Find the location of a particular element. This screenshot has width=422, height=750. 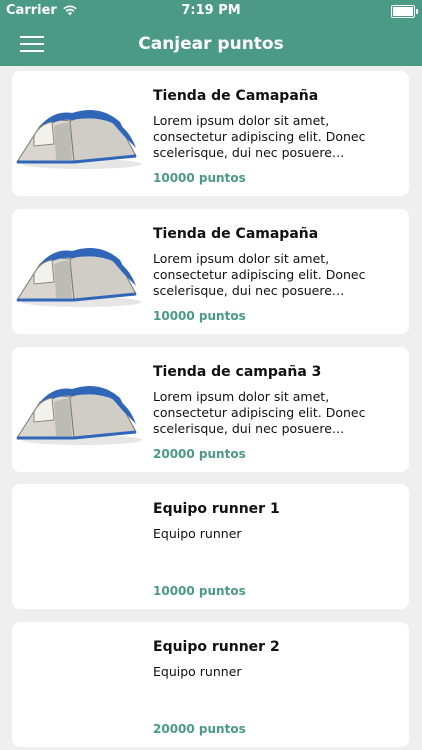

page-title: Canjear puntos is located at coordinates (211, 44).